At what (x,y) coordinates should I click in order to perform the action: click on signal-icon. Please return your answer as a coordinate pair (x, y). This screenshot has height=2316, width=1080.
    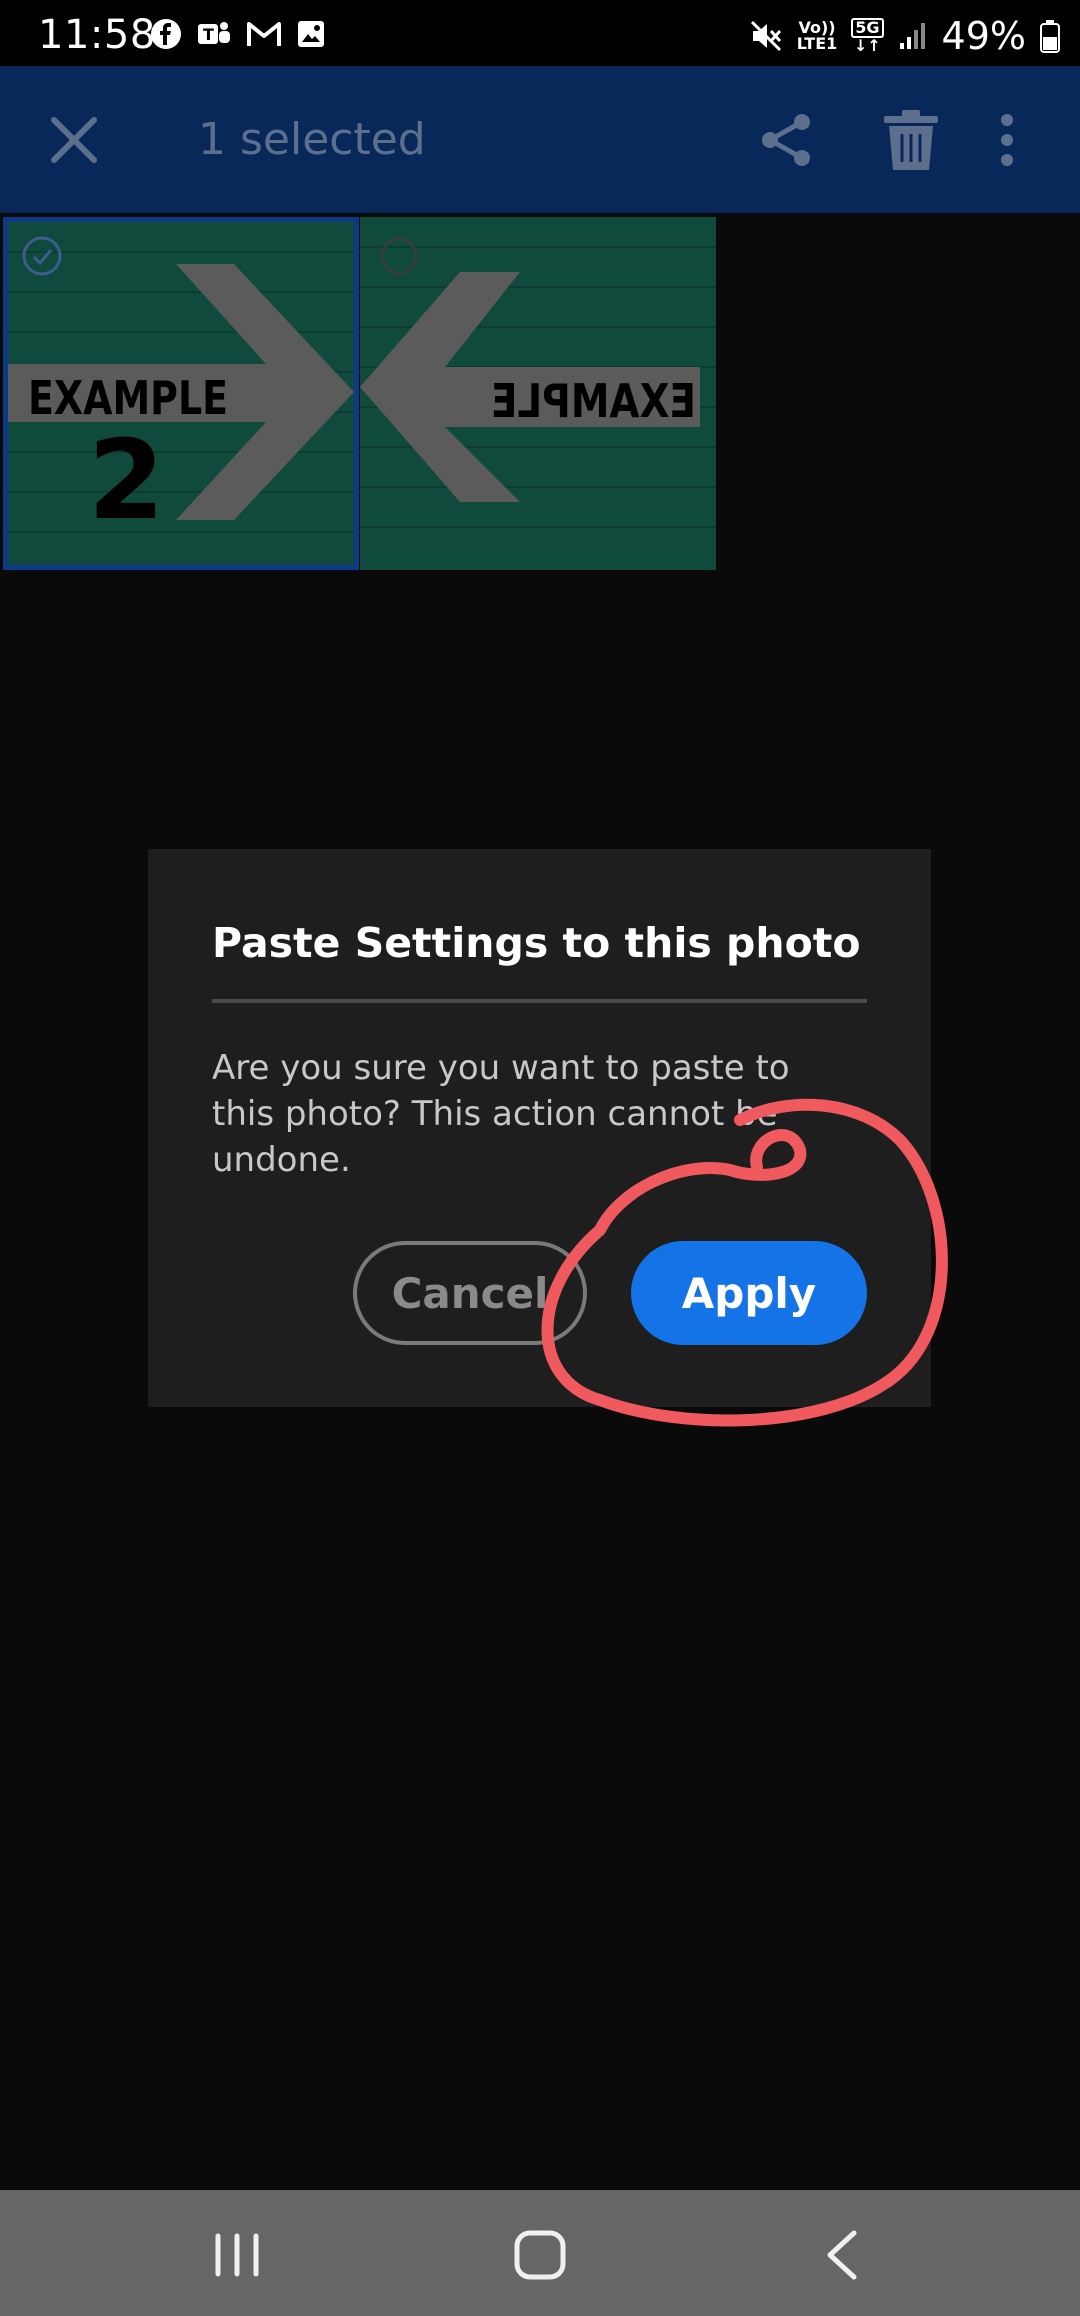
    Looking at the image, I should click on (912, 36).